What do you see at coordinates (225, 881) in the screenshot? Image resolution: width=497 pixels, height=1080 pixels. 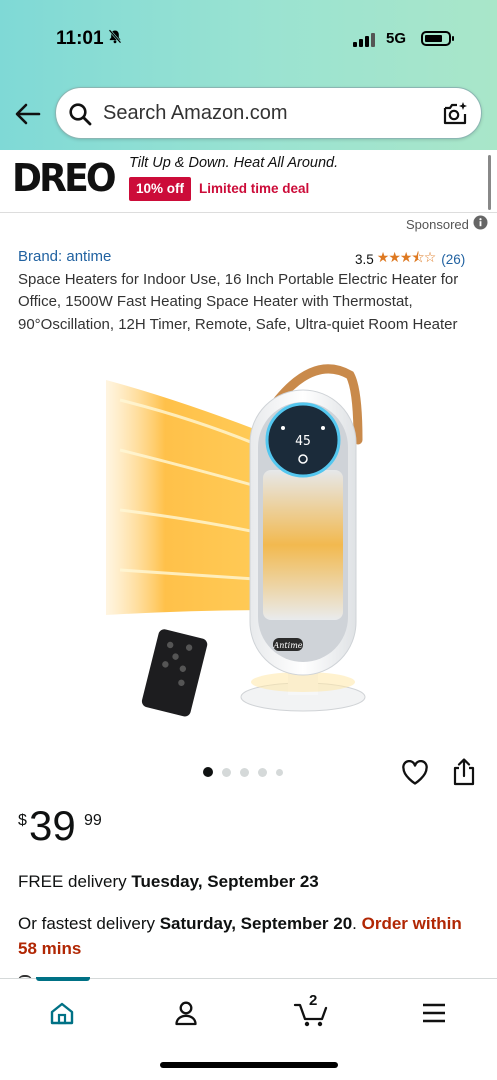 I see `free-delivery-date: Tuesday, September 23` at bounding box center [225, 881].